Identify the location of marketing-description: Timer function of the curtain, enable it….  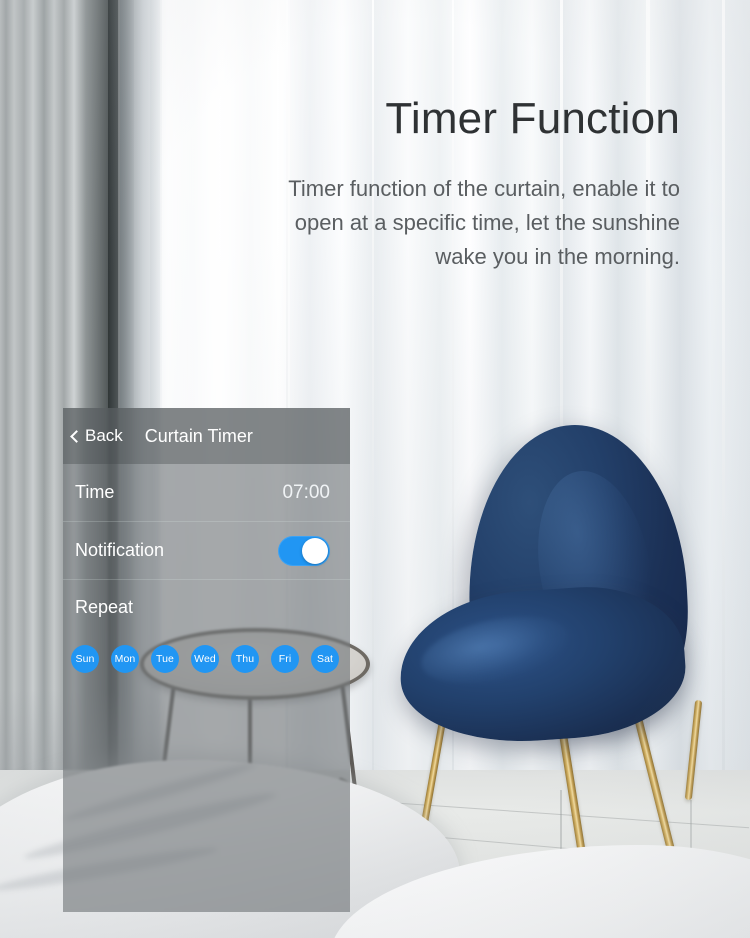
(484, 223).